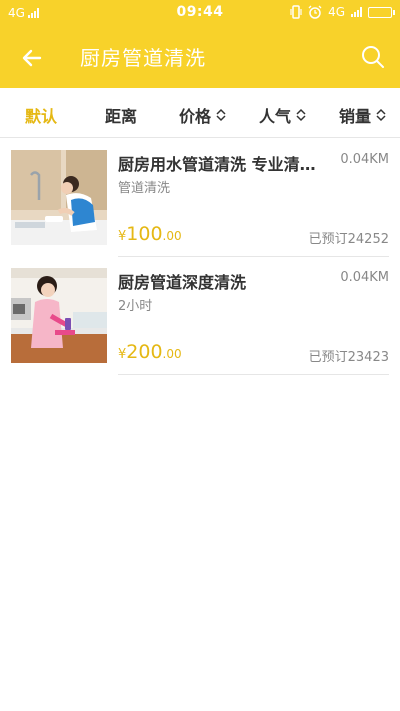  Describe the element at coordinates (200, 44) in the screenshot. I see `app-header: 4G 09:44 4G 厨房管道清洗` at that location.